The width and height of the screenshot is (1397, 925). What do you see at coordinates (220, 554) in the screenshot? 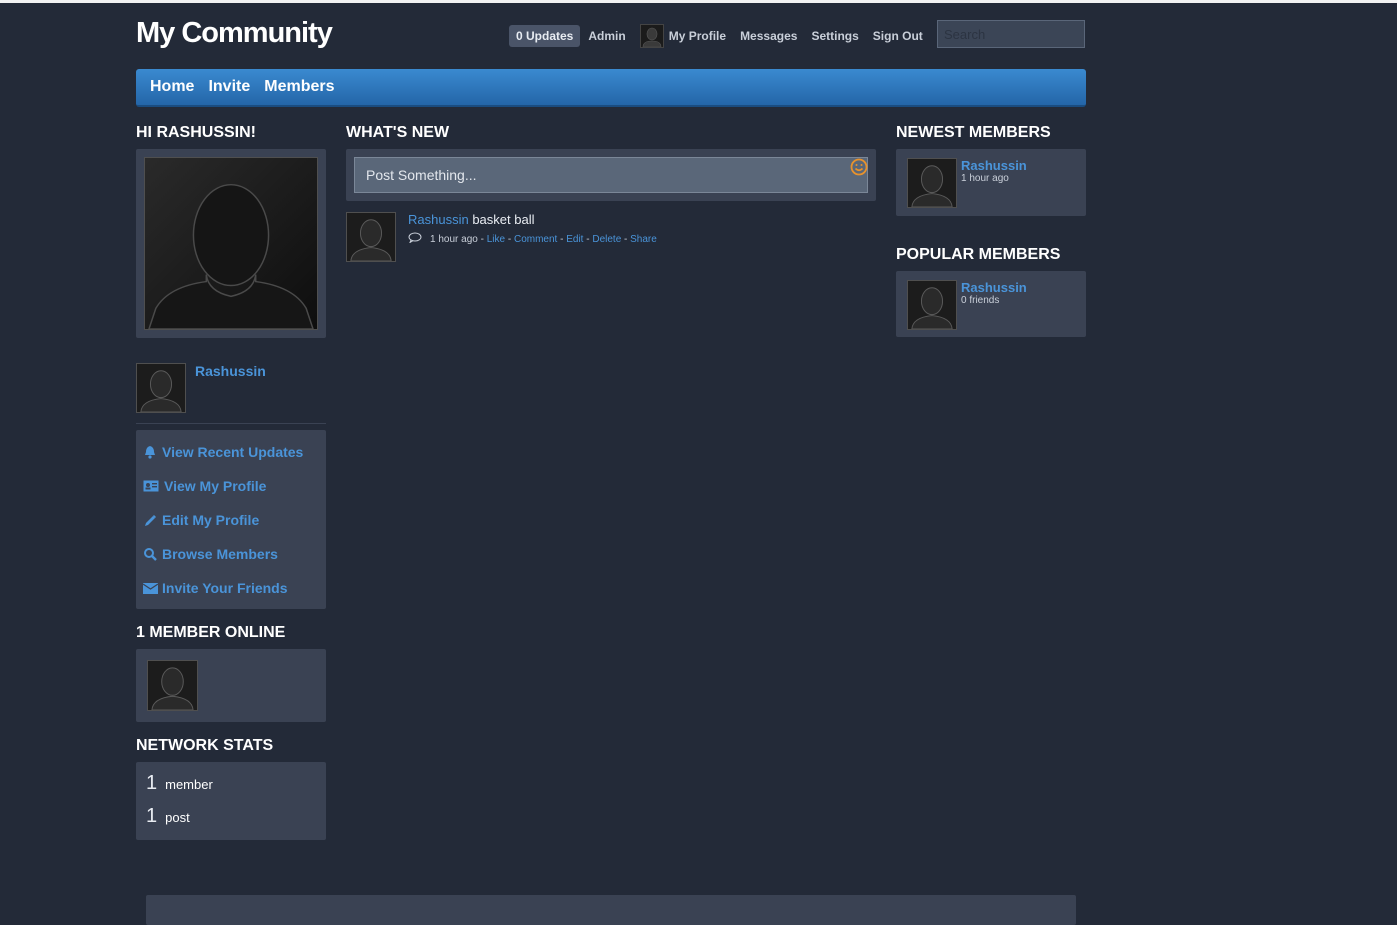
I see `menu-label: Browse Members` at bounding box center [220, 554].